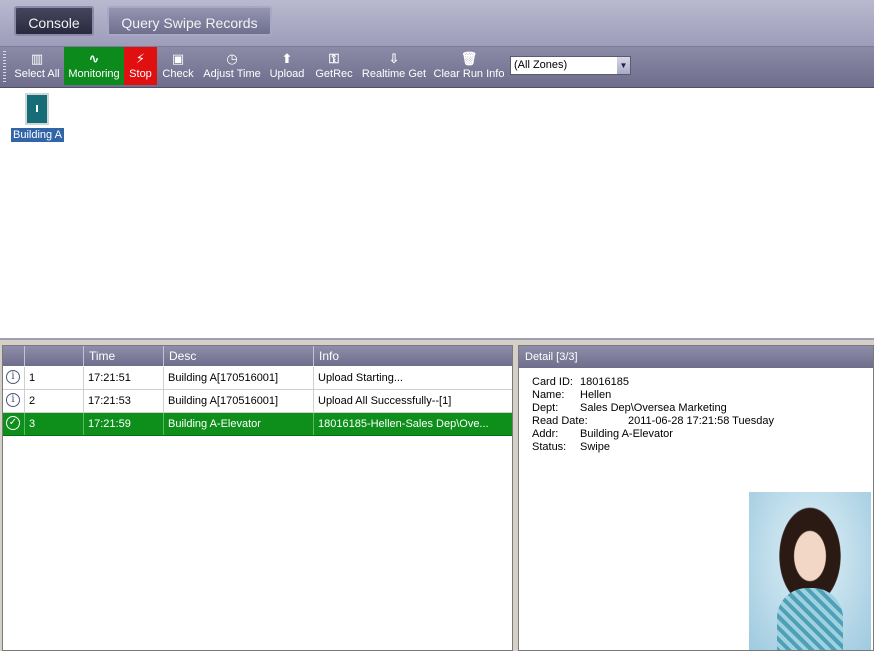 This screenshot has width=874, height=651. I want to click on top-tab-bar: Console Query Swipe Records, so click(437, 23).